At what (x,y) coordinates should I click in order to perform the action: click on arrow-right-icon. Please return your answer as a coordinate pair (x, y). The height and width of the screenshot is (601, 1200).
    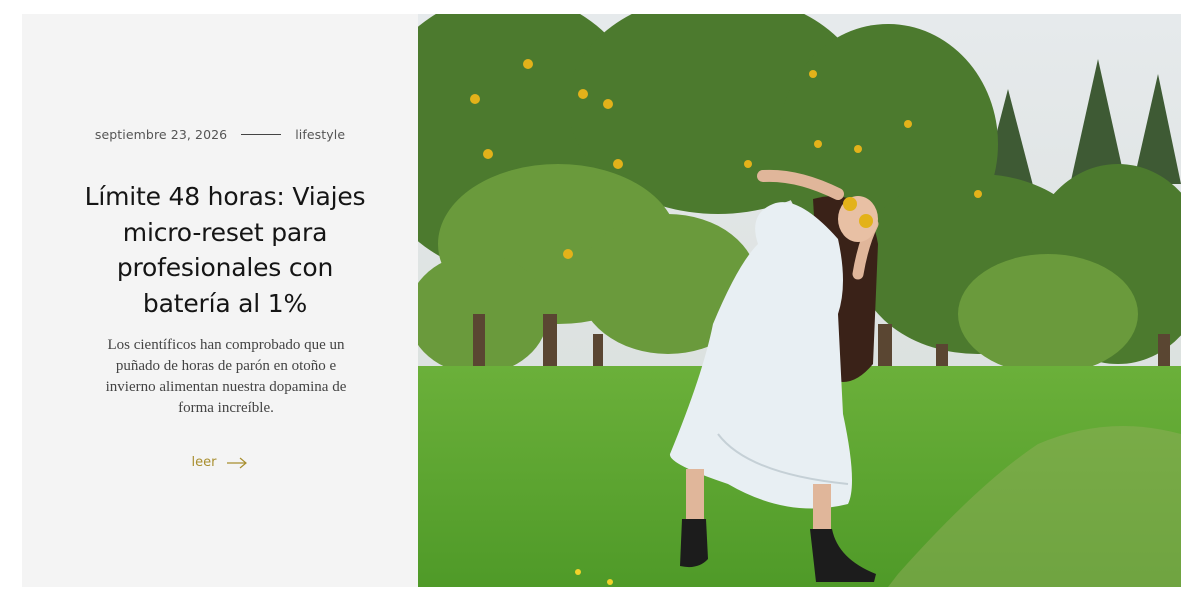
    Looking at the image, I should click on (237, 463).